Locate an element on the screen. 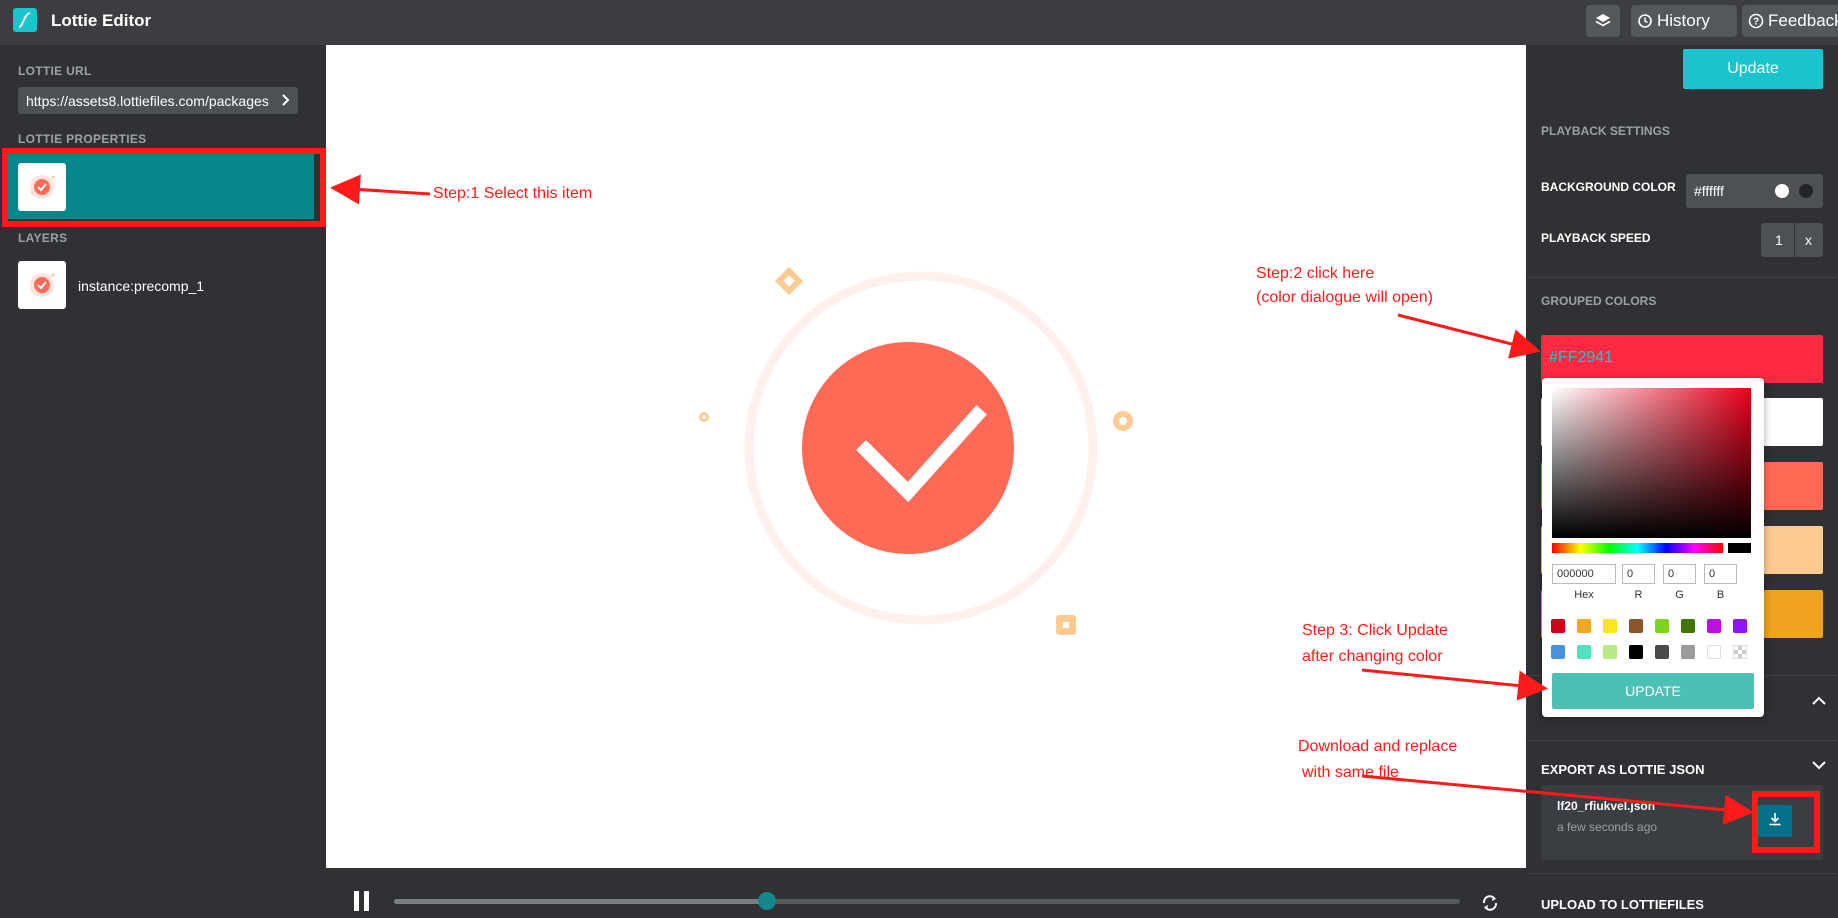 This screenshot has height=918, width=1838. step1-annotation: Step:1 Select this item is located at coordinates (513, 193).